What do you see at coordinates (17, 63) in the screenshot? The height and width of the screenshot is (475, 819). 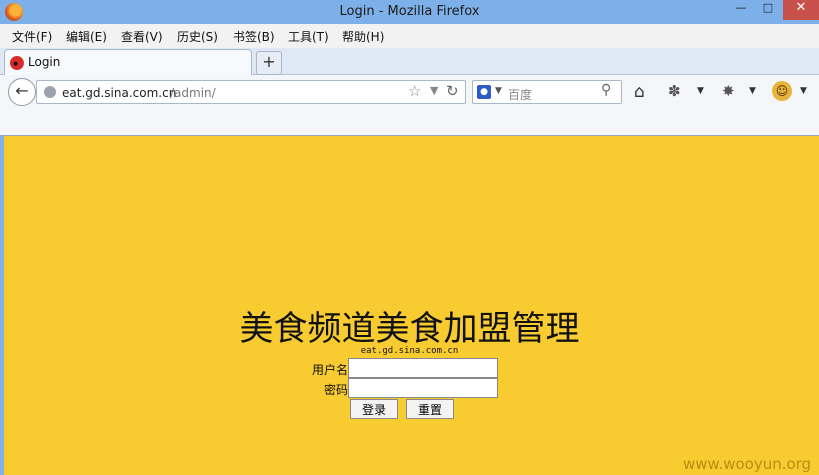 I see `weibo-favicon-icon` at bounding box center [17, 63].